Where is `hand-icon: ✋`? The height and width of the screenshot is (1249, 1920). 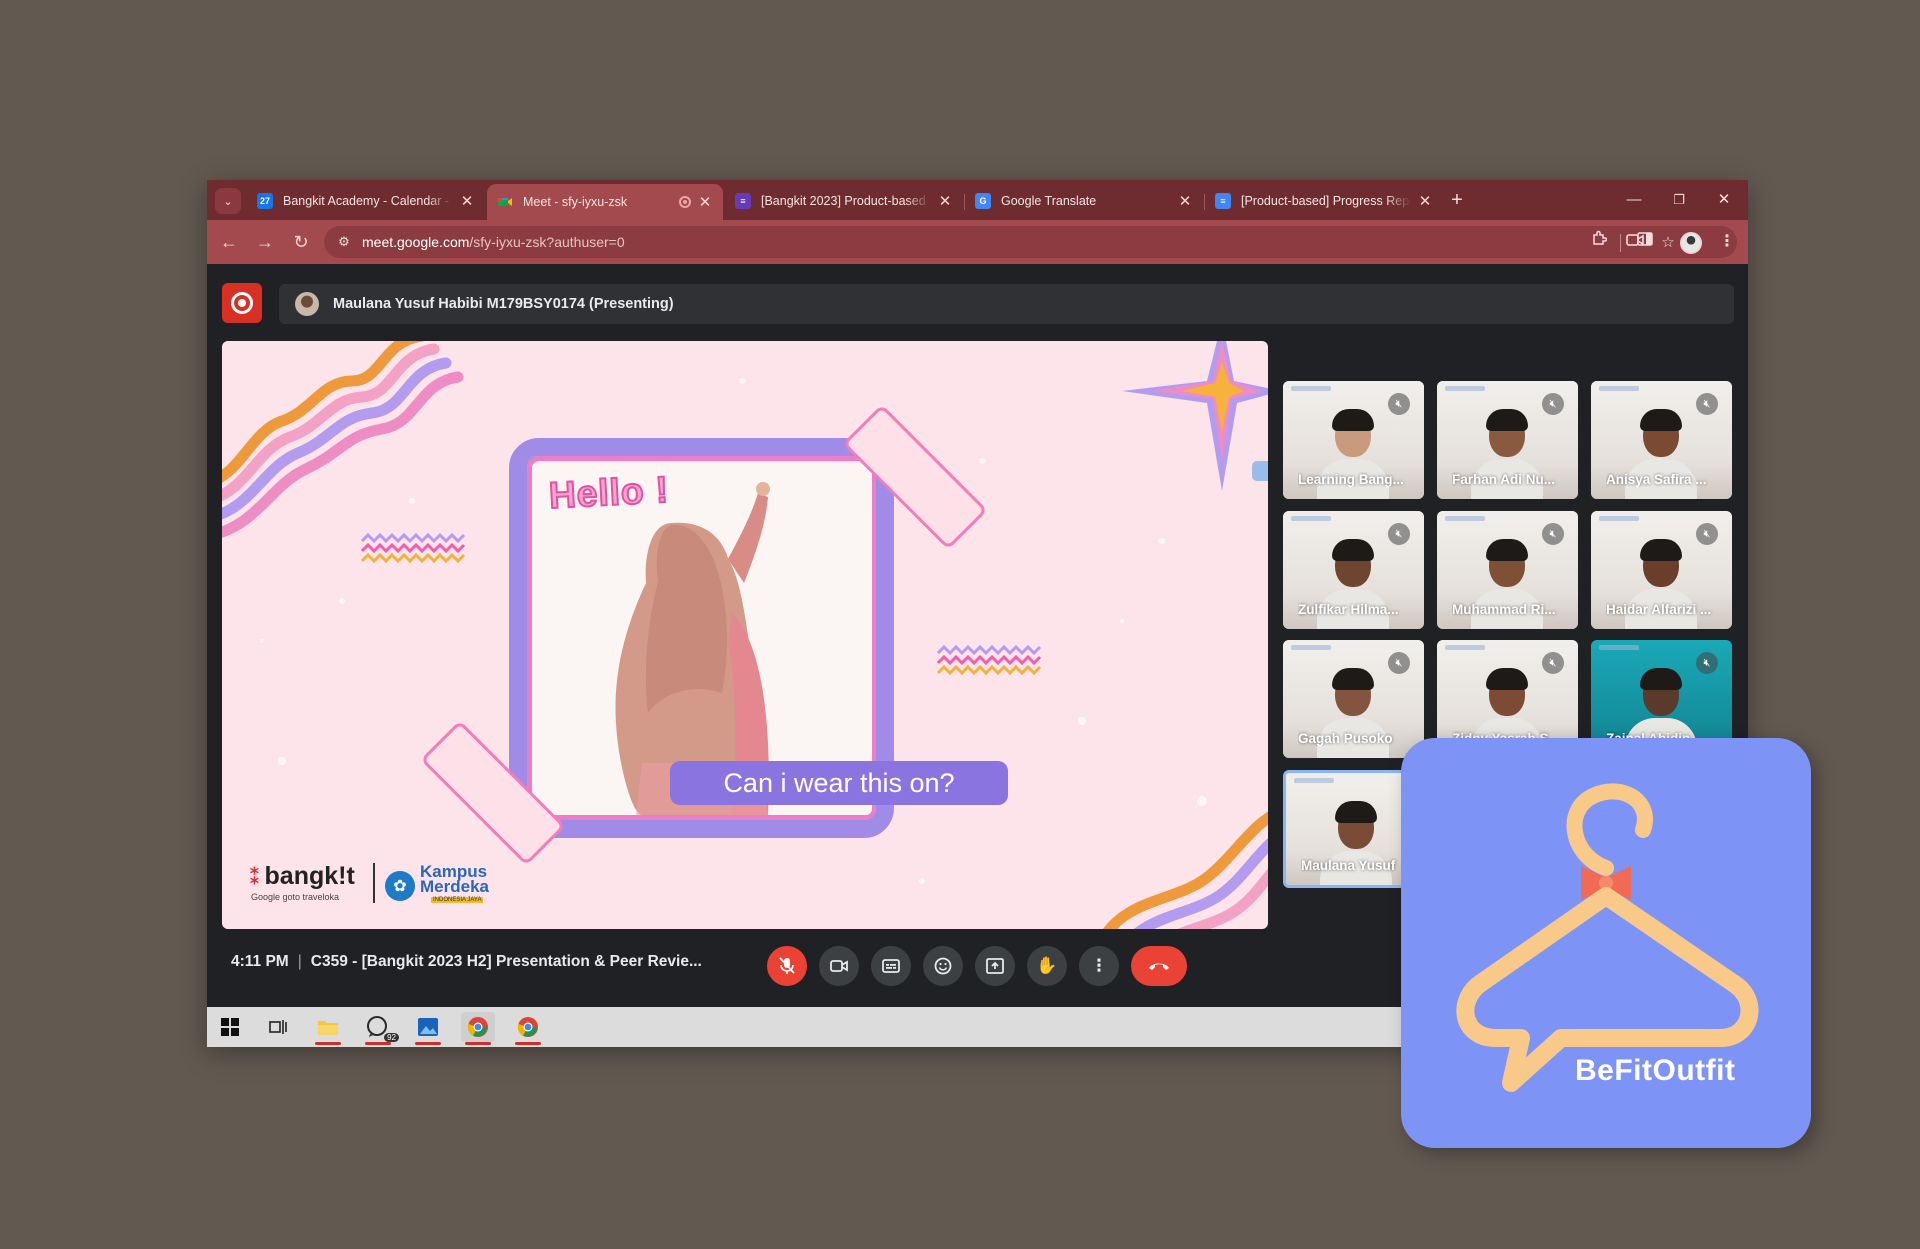 hand-icon: ✋ is located at coordinates (1047, 965).